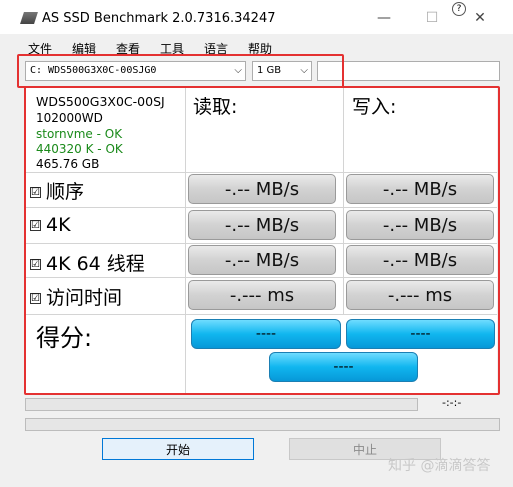 The height and width of the screenshot is (487, 513). I want to click on close-button: ✕, so click(480, 18).